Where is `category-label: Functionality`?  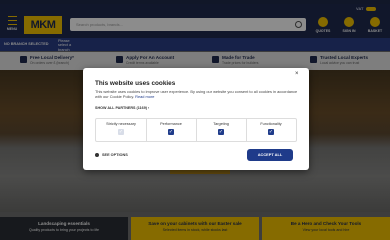 category-label: Functionality is located at coordinates (271, 124).